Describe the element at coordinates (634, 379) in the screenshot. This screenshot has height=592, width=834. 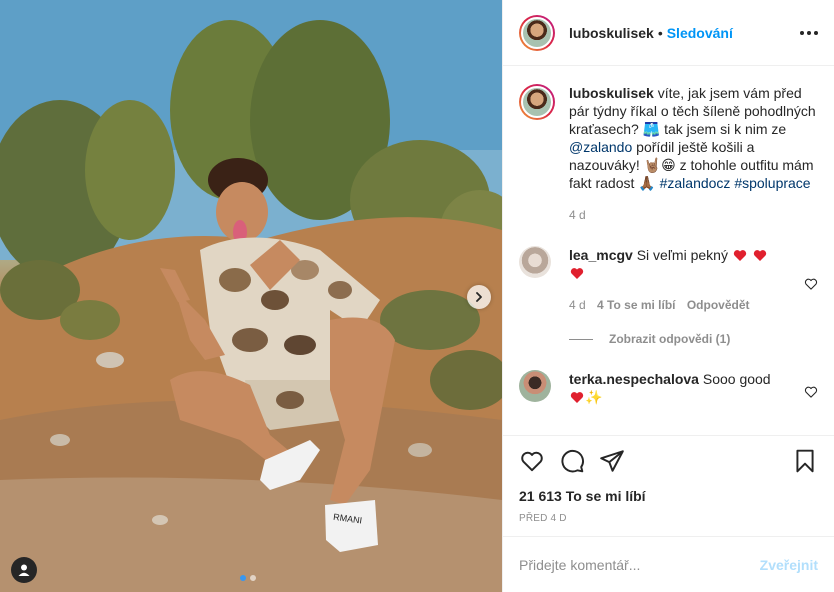
I see `comment-username: terka.nespechalova` at that location.